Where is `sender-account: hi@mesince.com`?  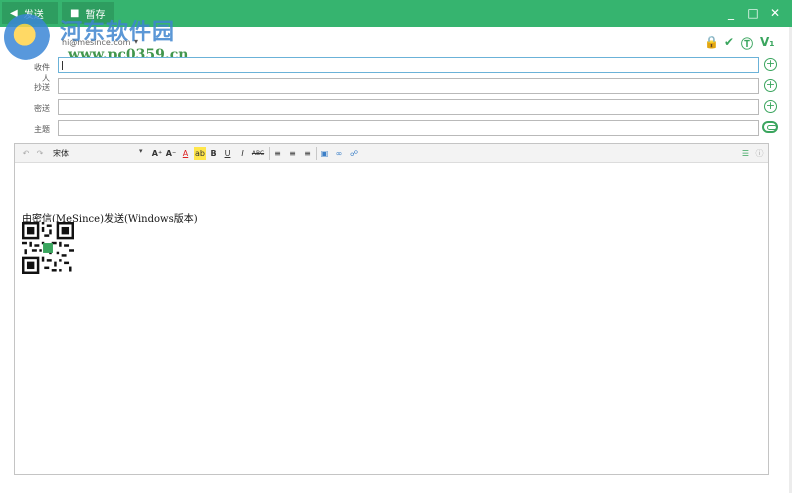 sender-account: hi@mesince.com is located at coordinates (96, 42).